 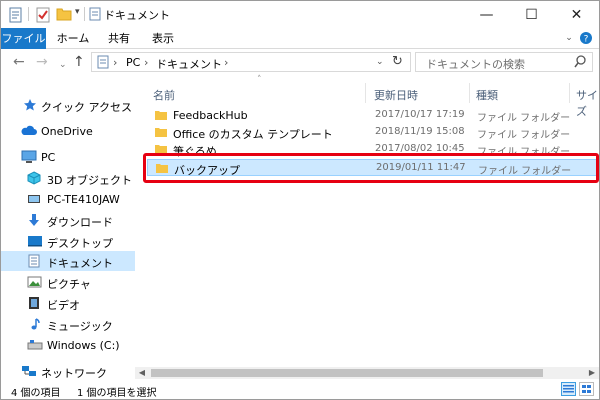 I want to click on address-bar: › PC › ドキュメント › ⌄ ↻, so click(x=251, y=62).